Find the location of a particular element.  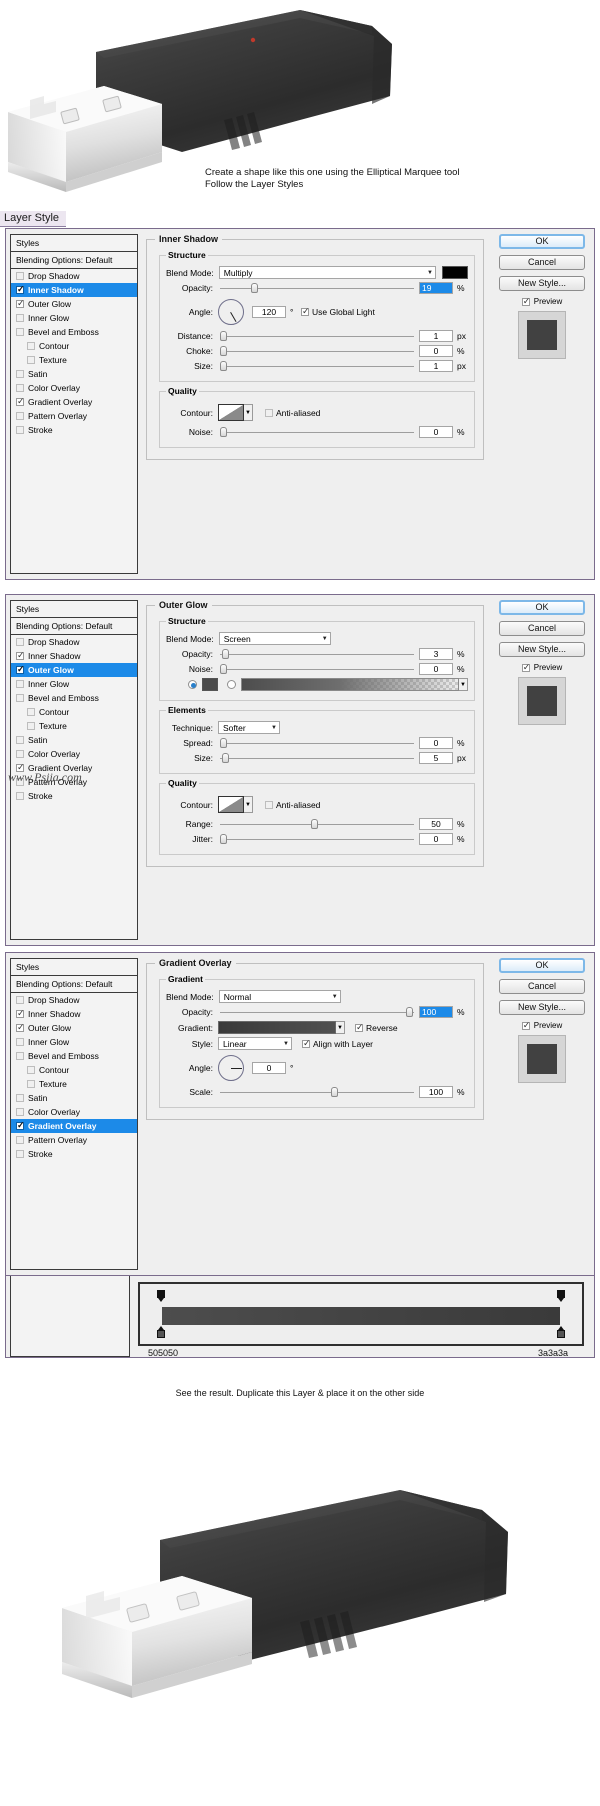

scale-value: 100 is located at coordinates (436, 1092).